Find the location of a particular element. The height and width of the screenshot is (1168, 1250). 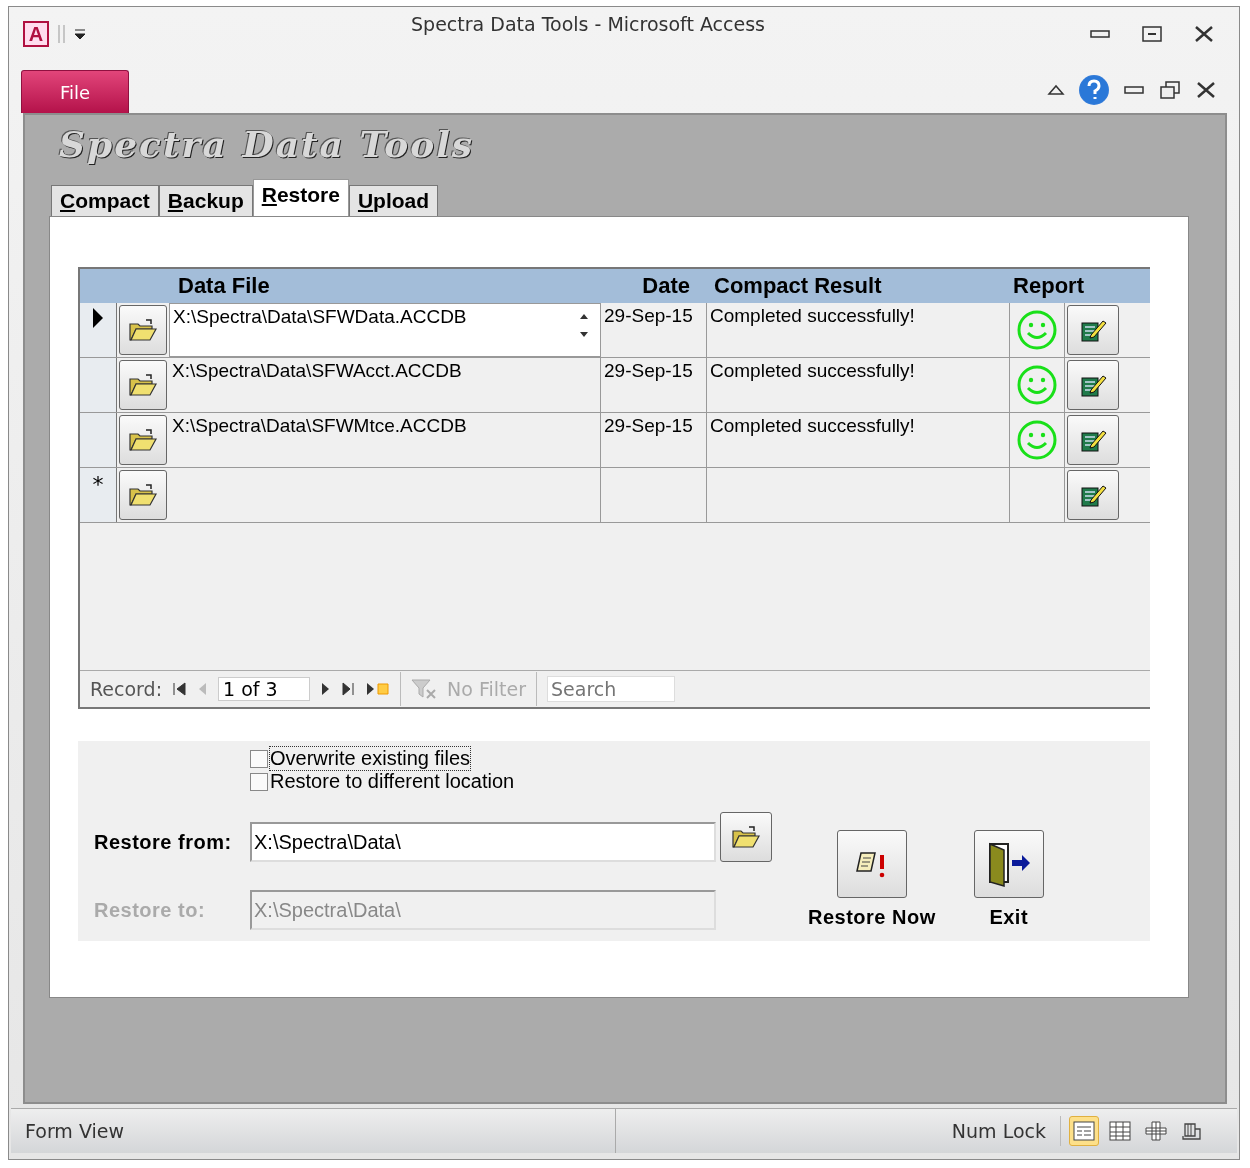

dropdown-arrow-icon is located at coordinates (80, 34).